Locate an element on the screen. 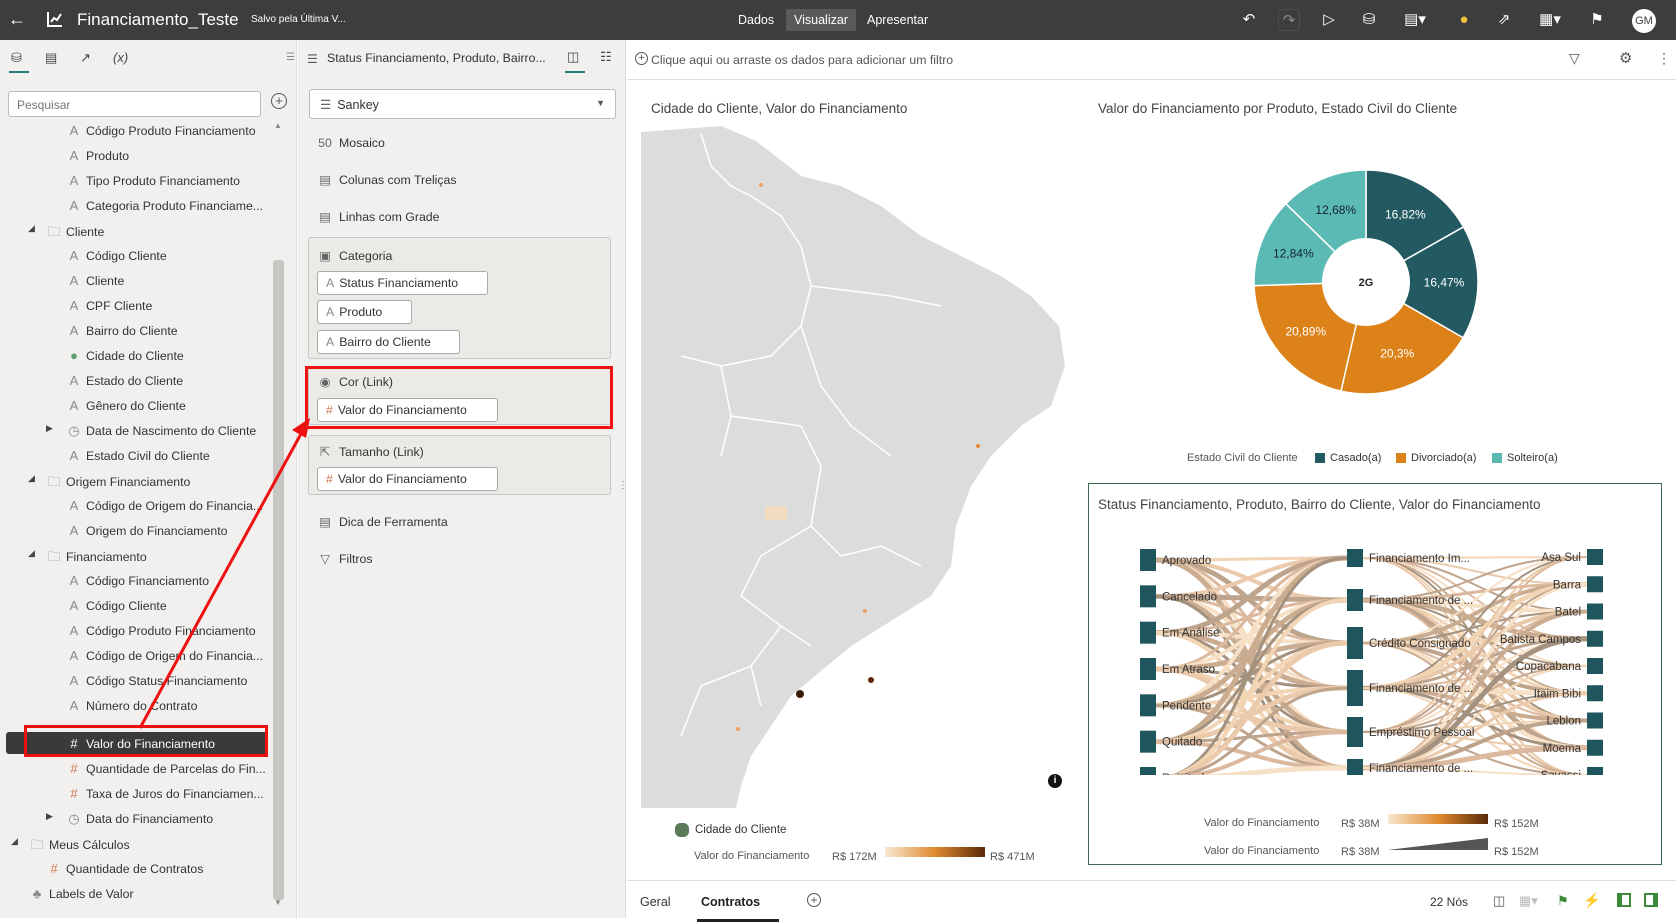 This screenshot has height=922, width=1676. sankey-node-label: Empréstimo Pessoal is located at coordinates (1421, 733).